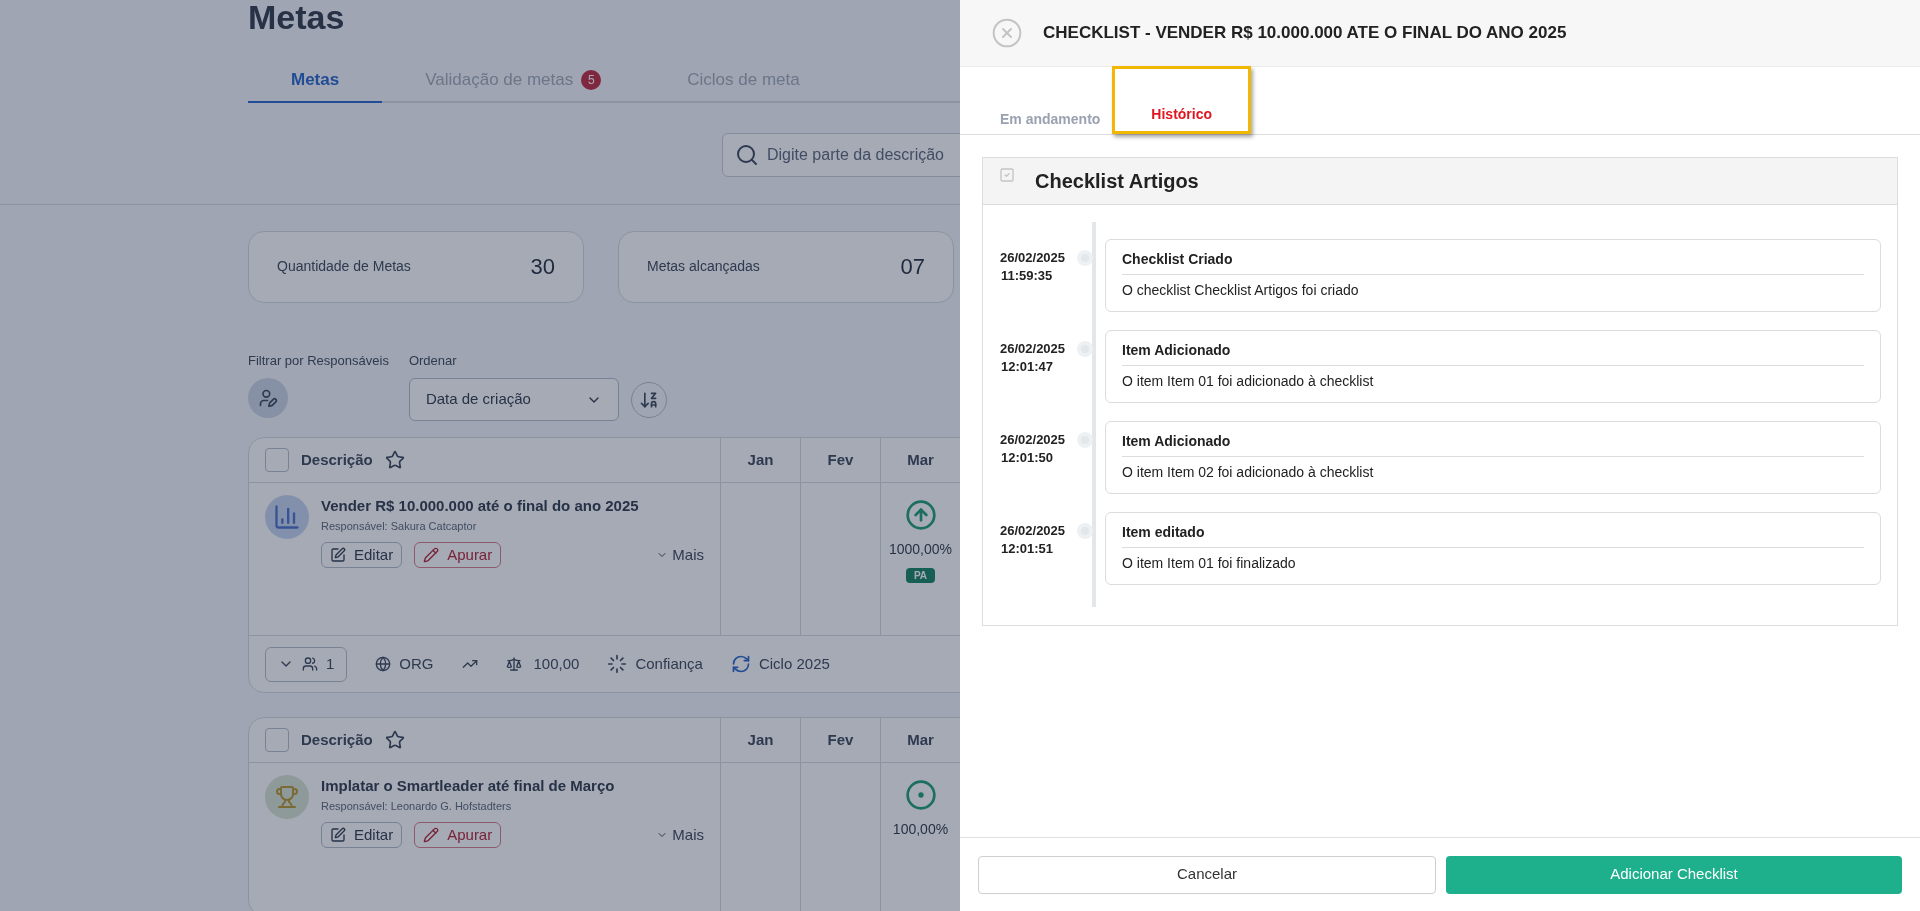  I want to click on event-text: O item Item 02 foi adicionado à checklist, so click(1248, 472).